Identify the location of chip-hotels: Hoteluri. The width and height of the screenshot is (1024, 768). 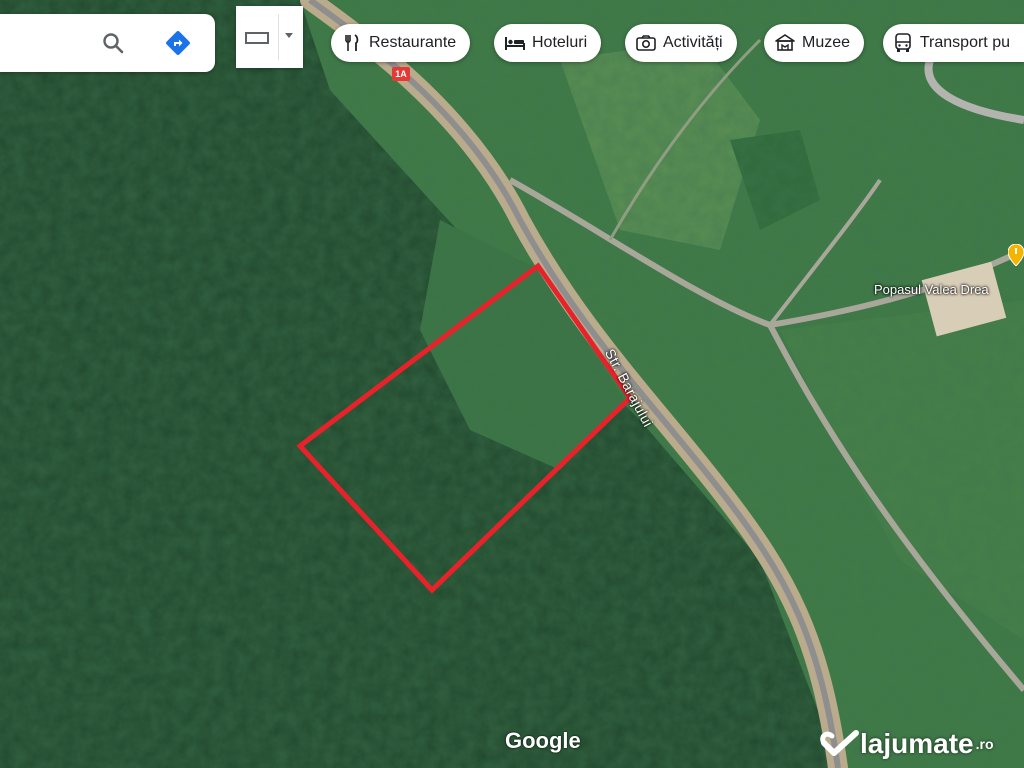
(548, 43).